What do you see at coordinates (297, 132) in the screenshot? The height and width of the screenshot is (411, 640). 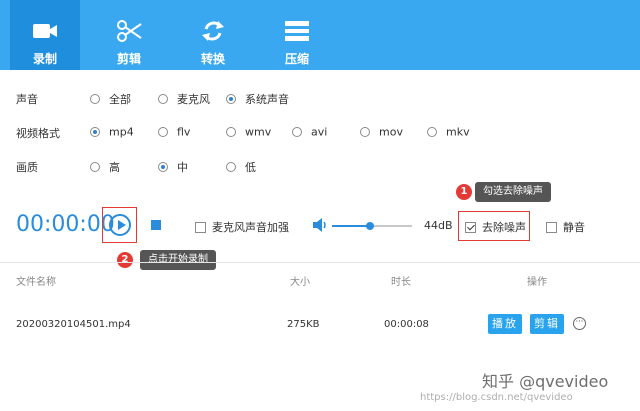 I see `format-radio-avi` at bounding box center [297, 132].